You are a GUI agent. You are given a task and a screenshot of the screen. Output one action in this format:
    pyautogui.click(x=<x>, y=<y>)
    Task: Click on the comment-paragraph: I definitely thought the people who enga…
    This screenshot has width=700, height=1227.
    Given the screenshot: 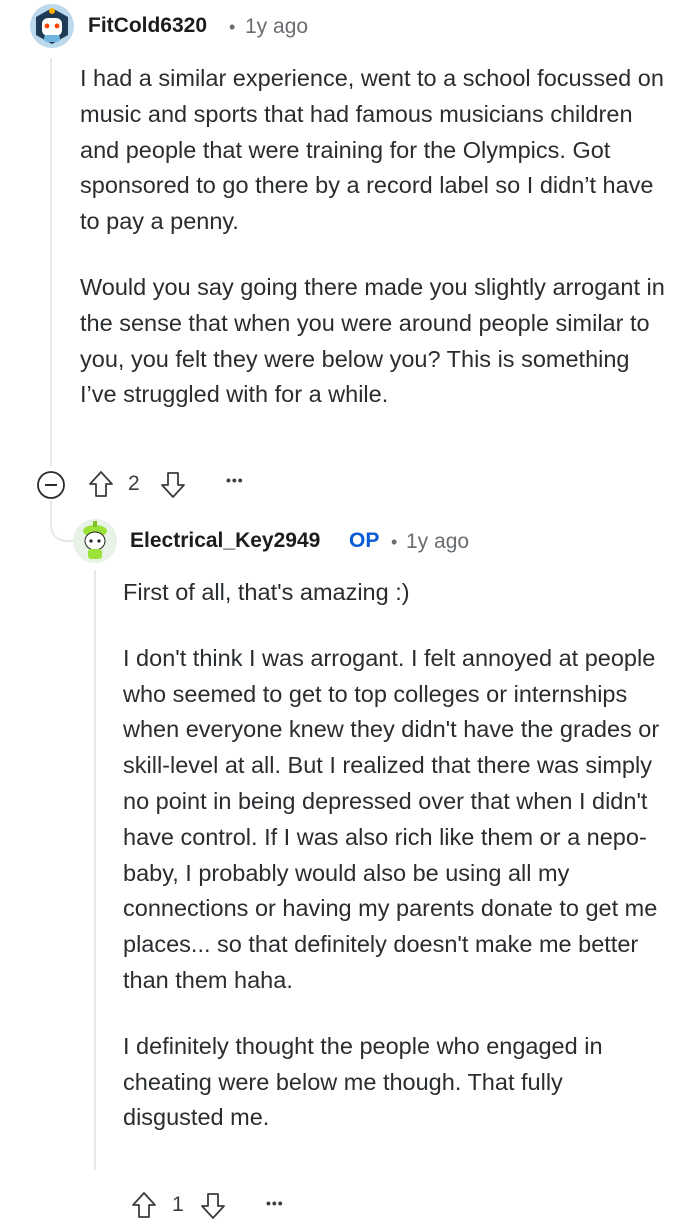 What is the action you would take?
    pyautogui.click(x=363, y=1081)
    